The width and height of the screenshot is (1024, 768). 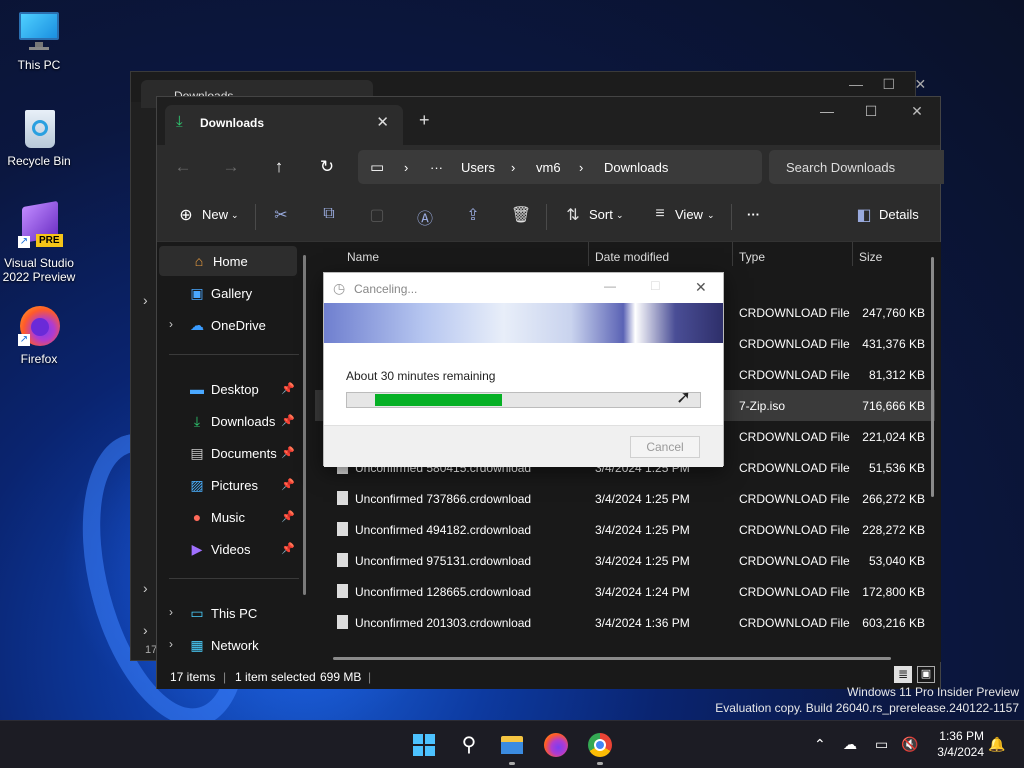 What do you see at coordinates (956, 744) in the screenshot?
I see `clock: 1:36 PM 3/4/2024` at bounding box center [956, 744].